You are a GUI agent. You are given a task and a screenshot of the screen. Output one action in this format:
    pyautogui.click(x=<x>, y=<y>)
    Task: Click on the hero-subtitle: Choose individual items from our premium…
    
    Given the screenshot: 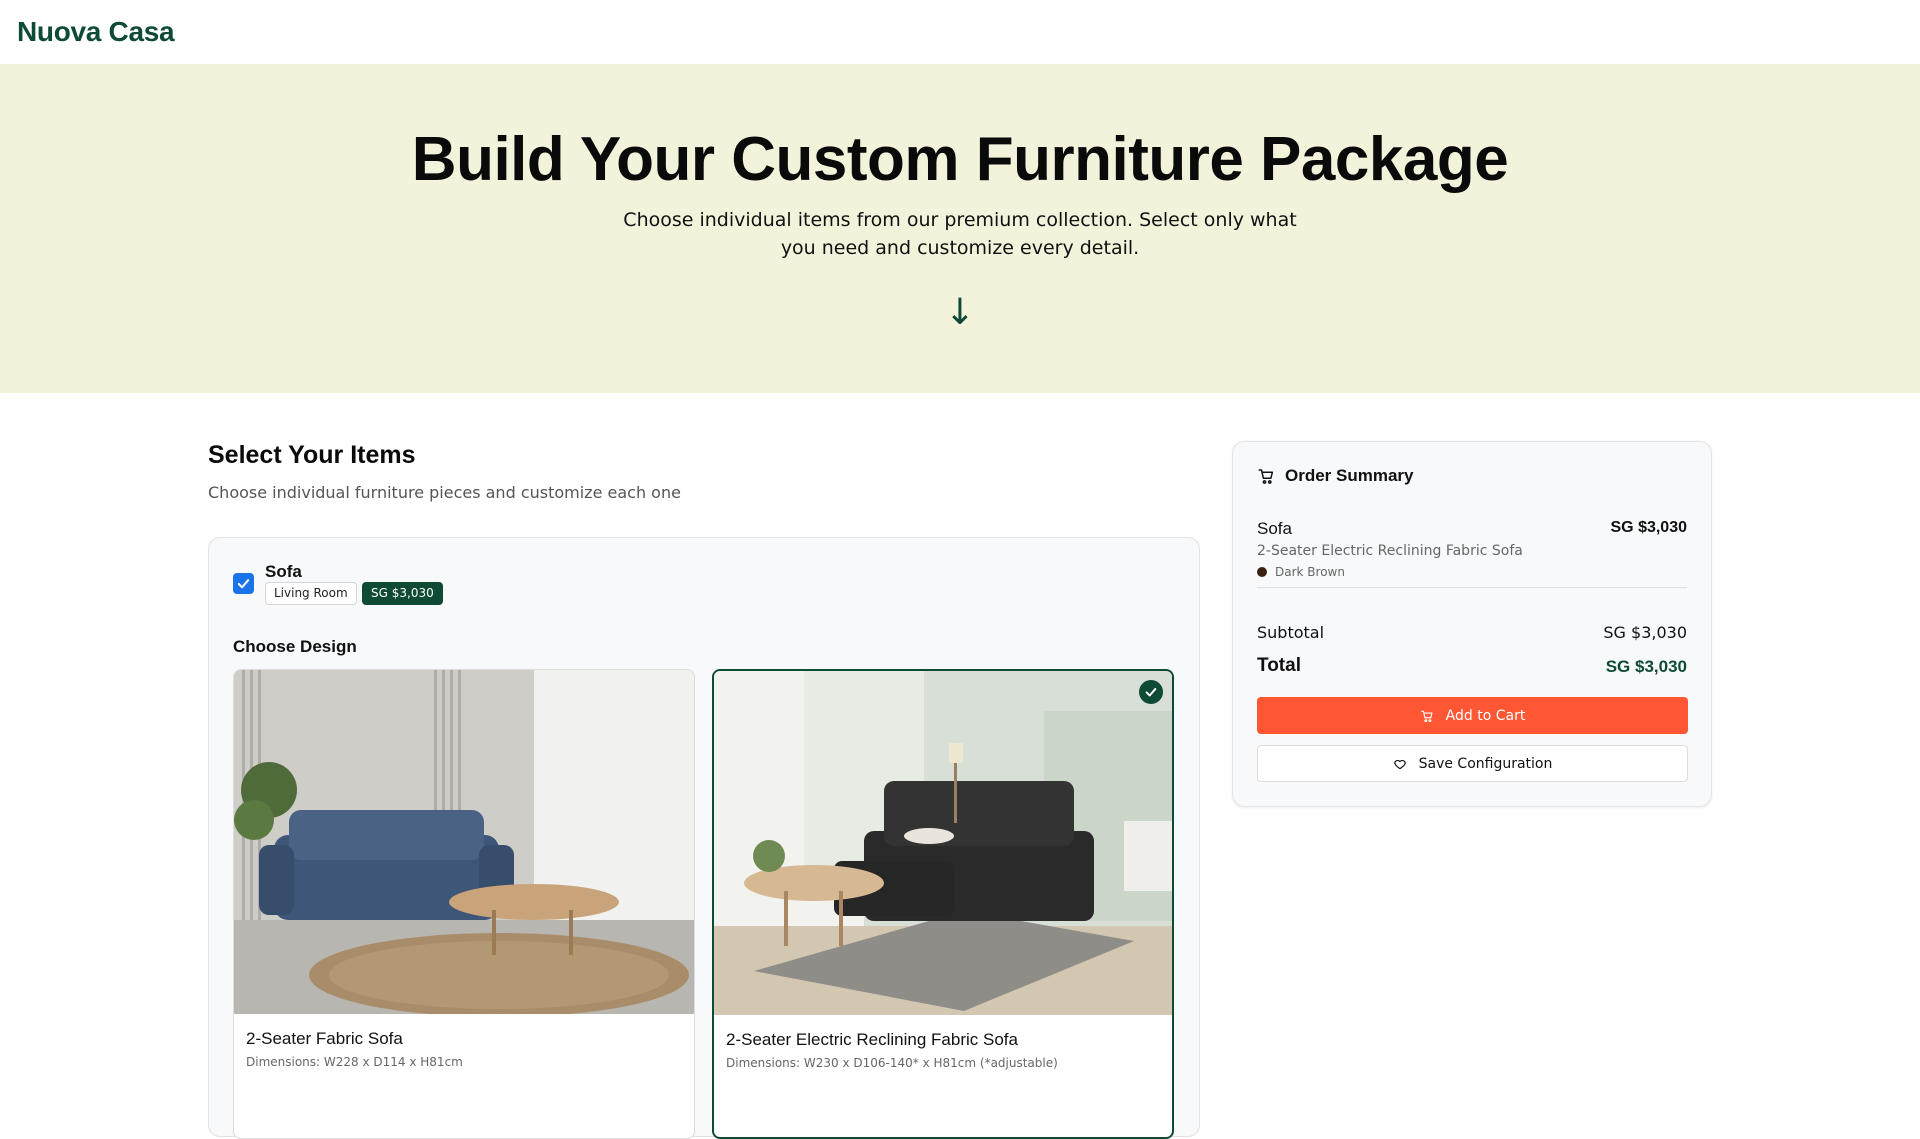 What is the action you would take?
    pyautogui.click(x=960, y=234)
    